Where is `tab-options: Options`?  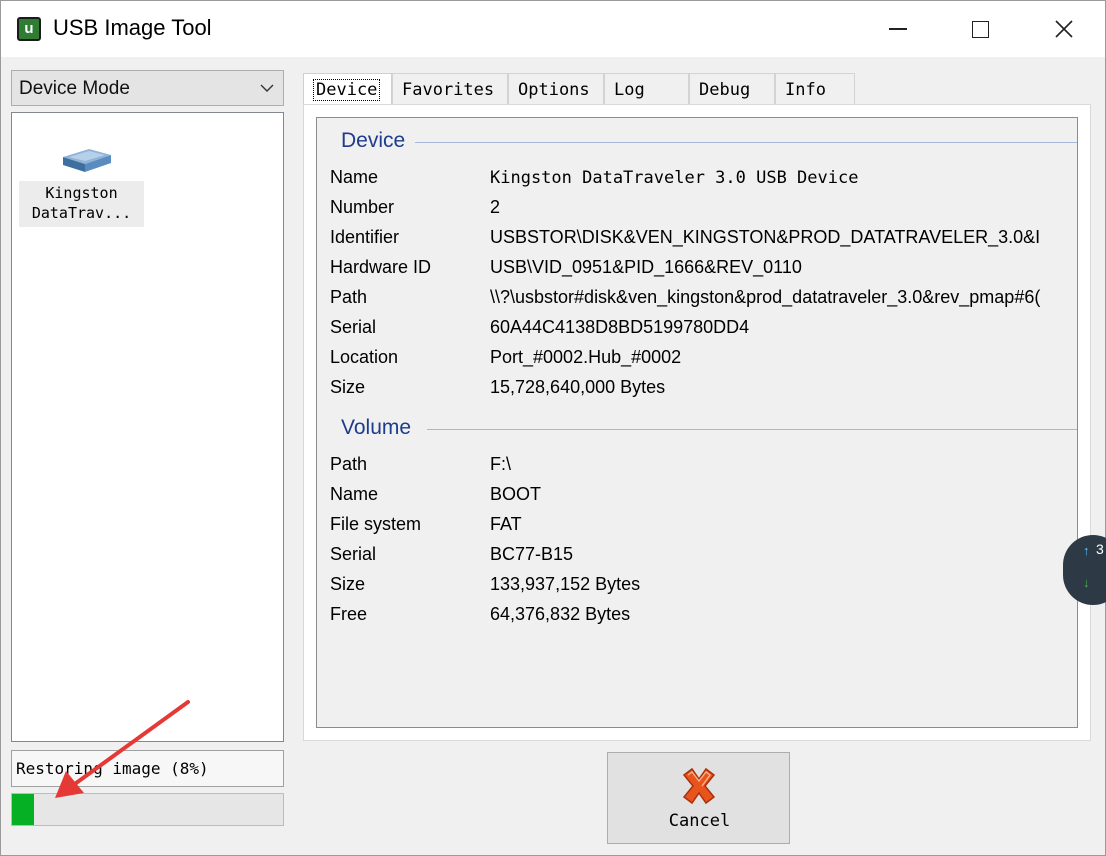
tab-options: Options is located at coordinates (556, 89).